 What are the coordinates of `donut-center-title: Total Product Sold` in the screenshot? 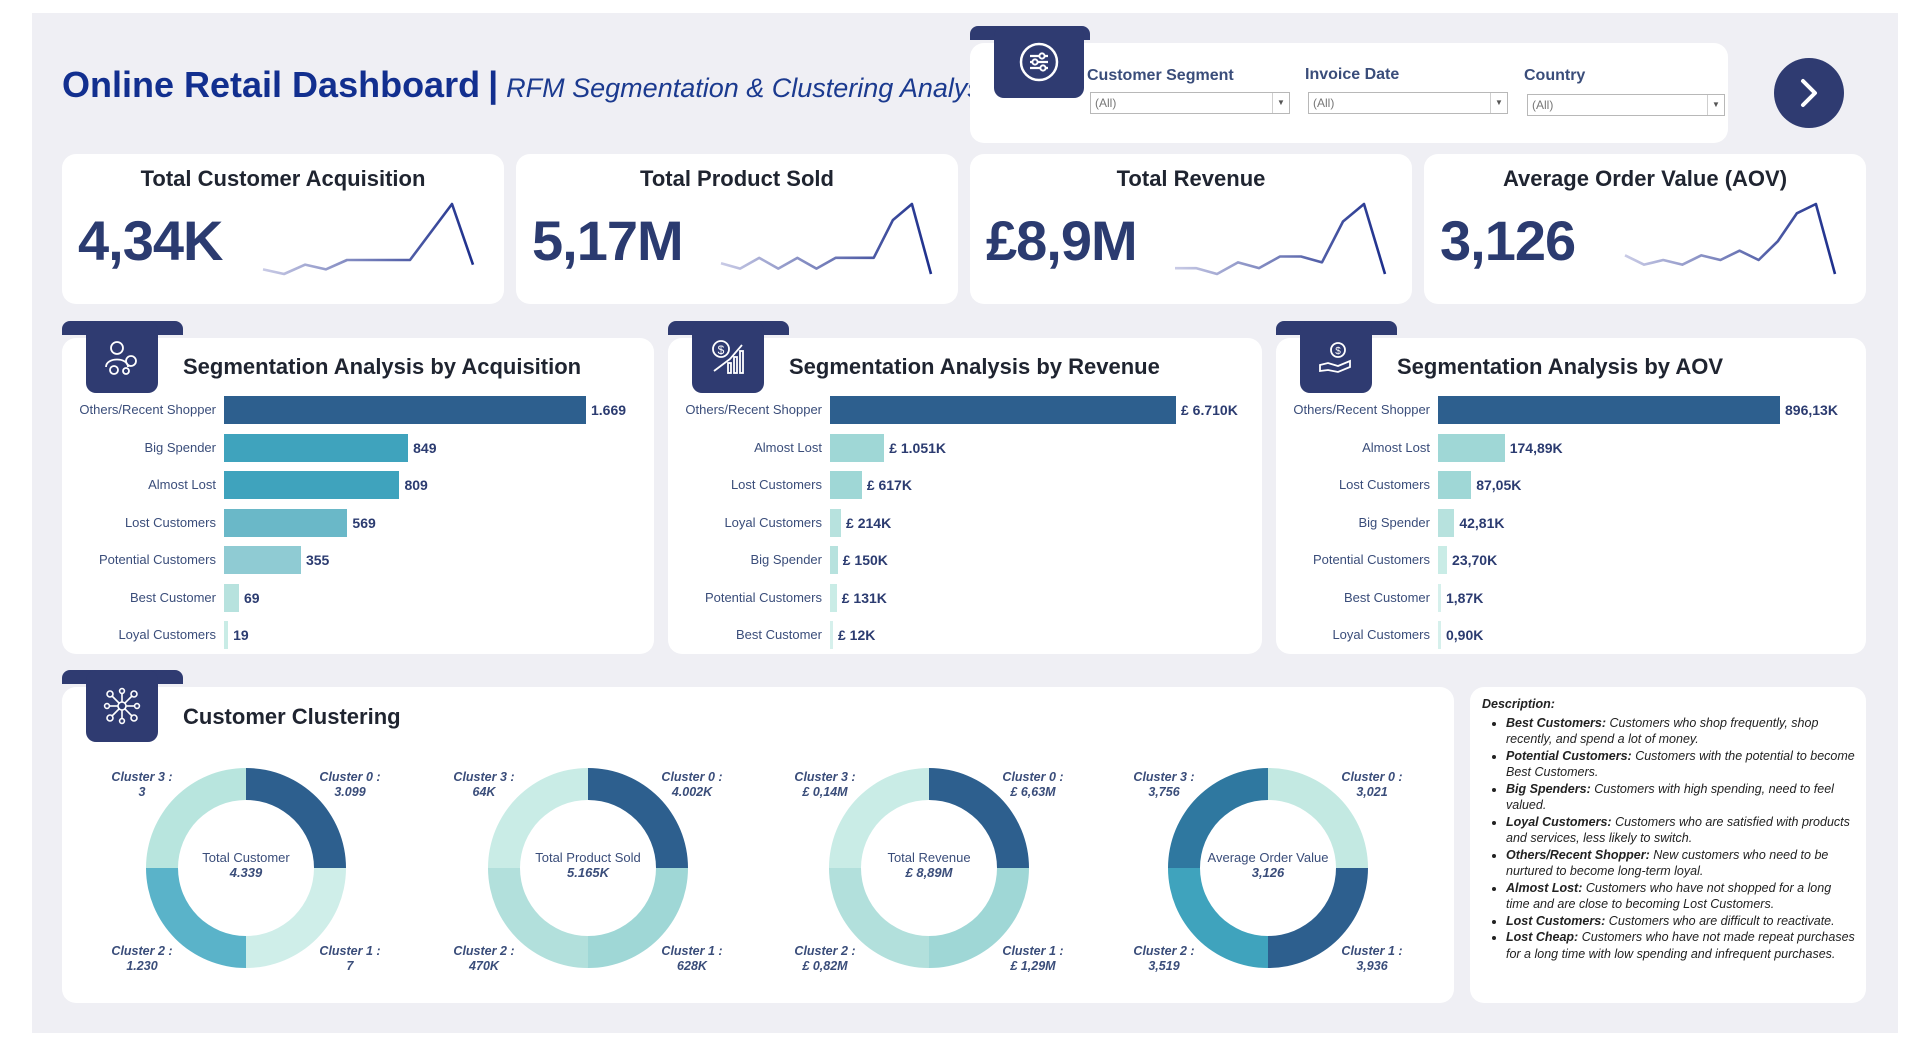 It's located at (588, 857).